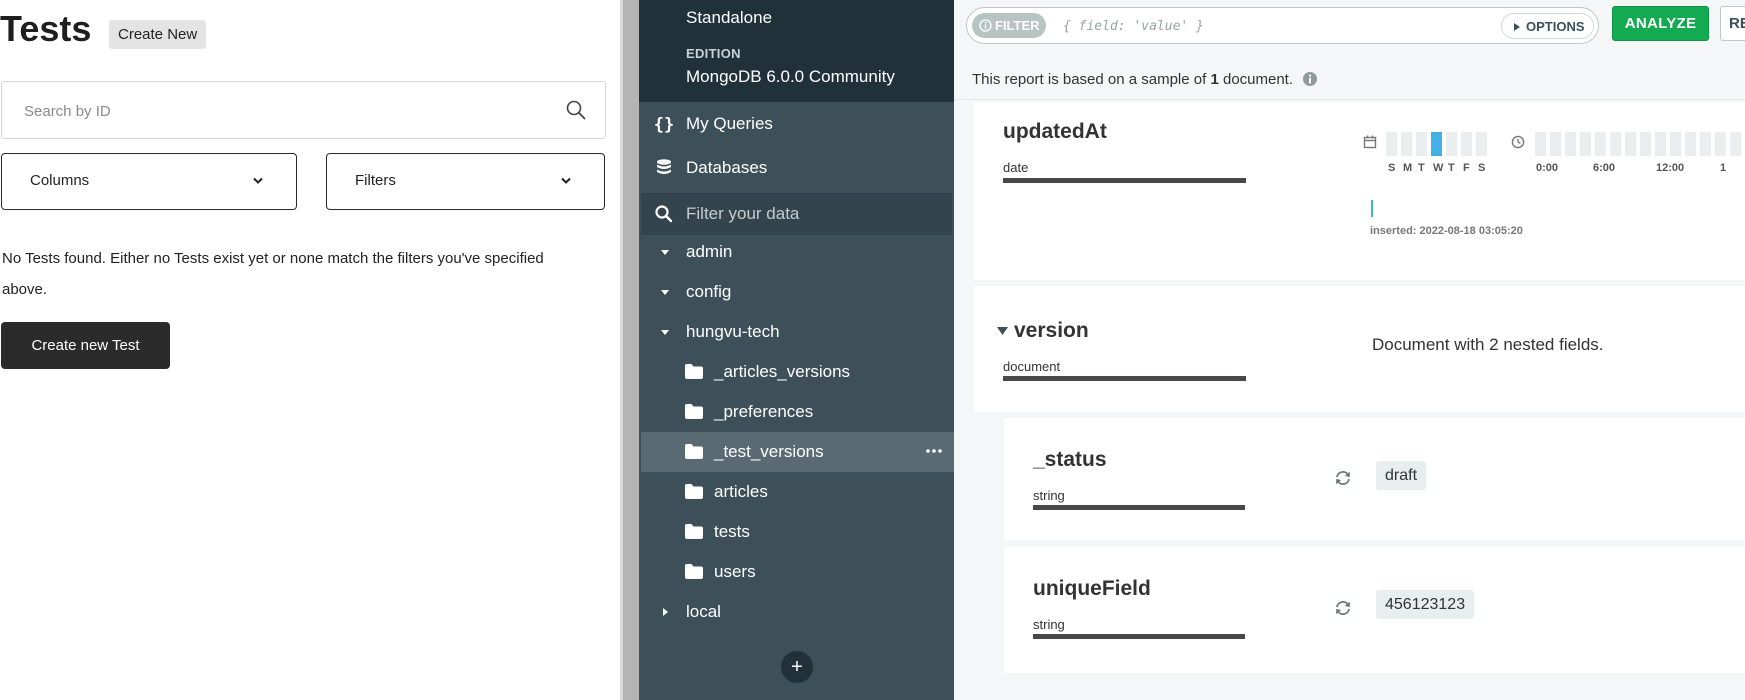 This screenshot has width=1745, height=700. What do you see at coordinates (797, 372) in the screenshot?
I see `collection-item: _articles_versions` at bounding box center [797, 372].